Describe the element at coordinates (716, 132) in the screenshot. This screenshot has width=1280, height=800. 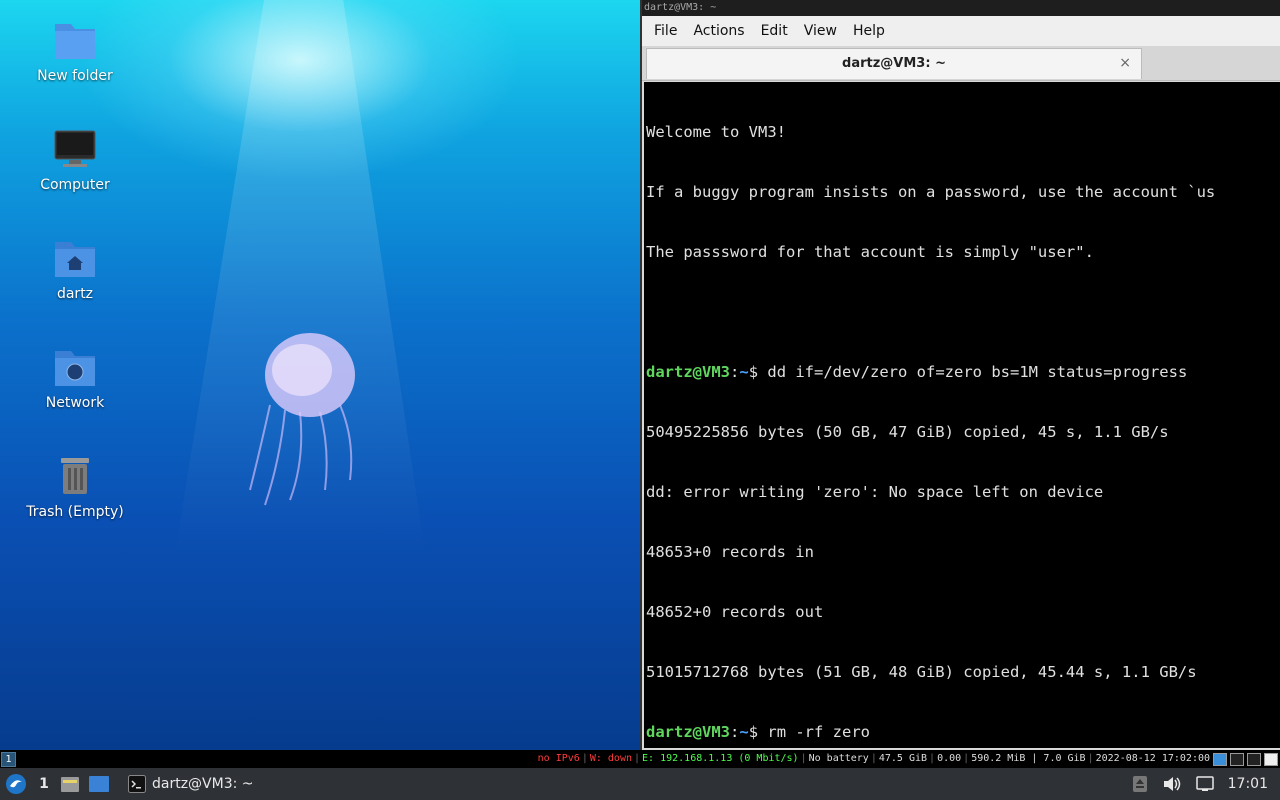
I see `terminal-line: Welcome to VM3!` at that location.